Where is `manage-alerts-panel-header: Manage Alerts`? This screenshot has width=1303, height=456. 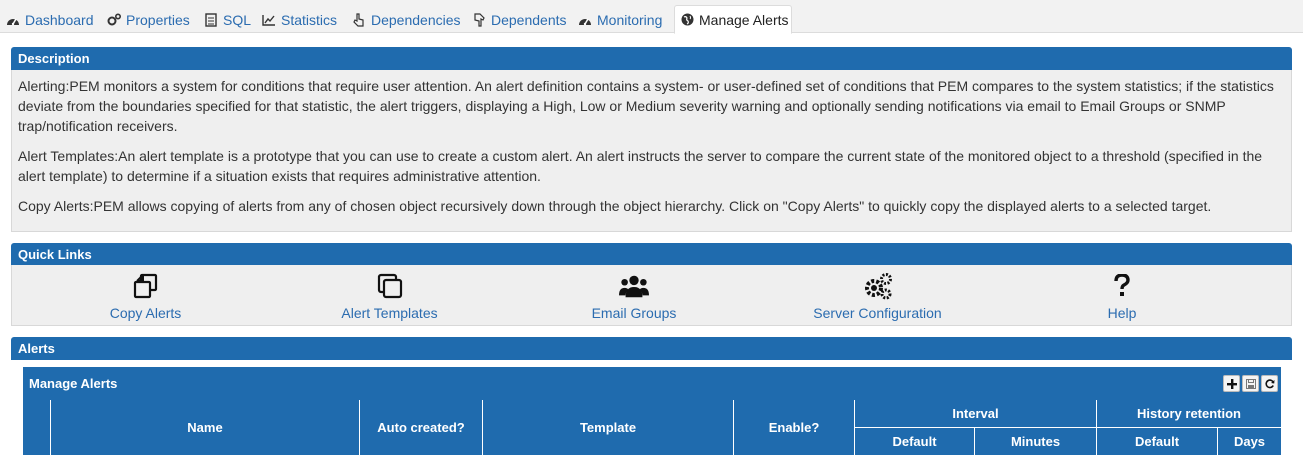 manage-alerts-panel-header: Manage Alerts is located at coordinates (652, 383).